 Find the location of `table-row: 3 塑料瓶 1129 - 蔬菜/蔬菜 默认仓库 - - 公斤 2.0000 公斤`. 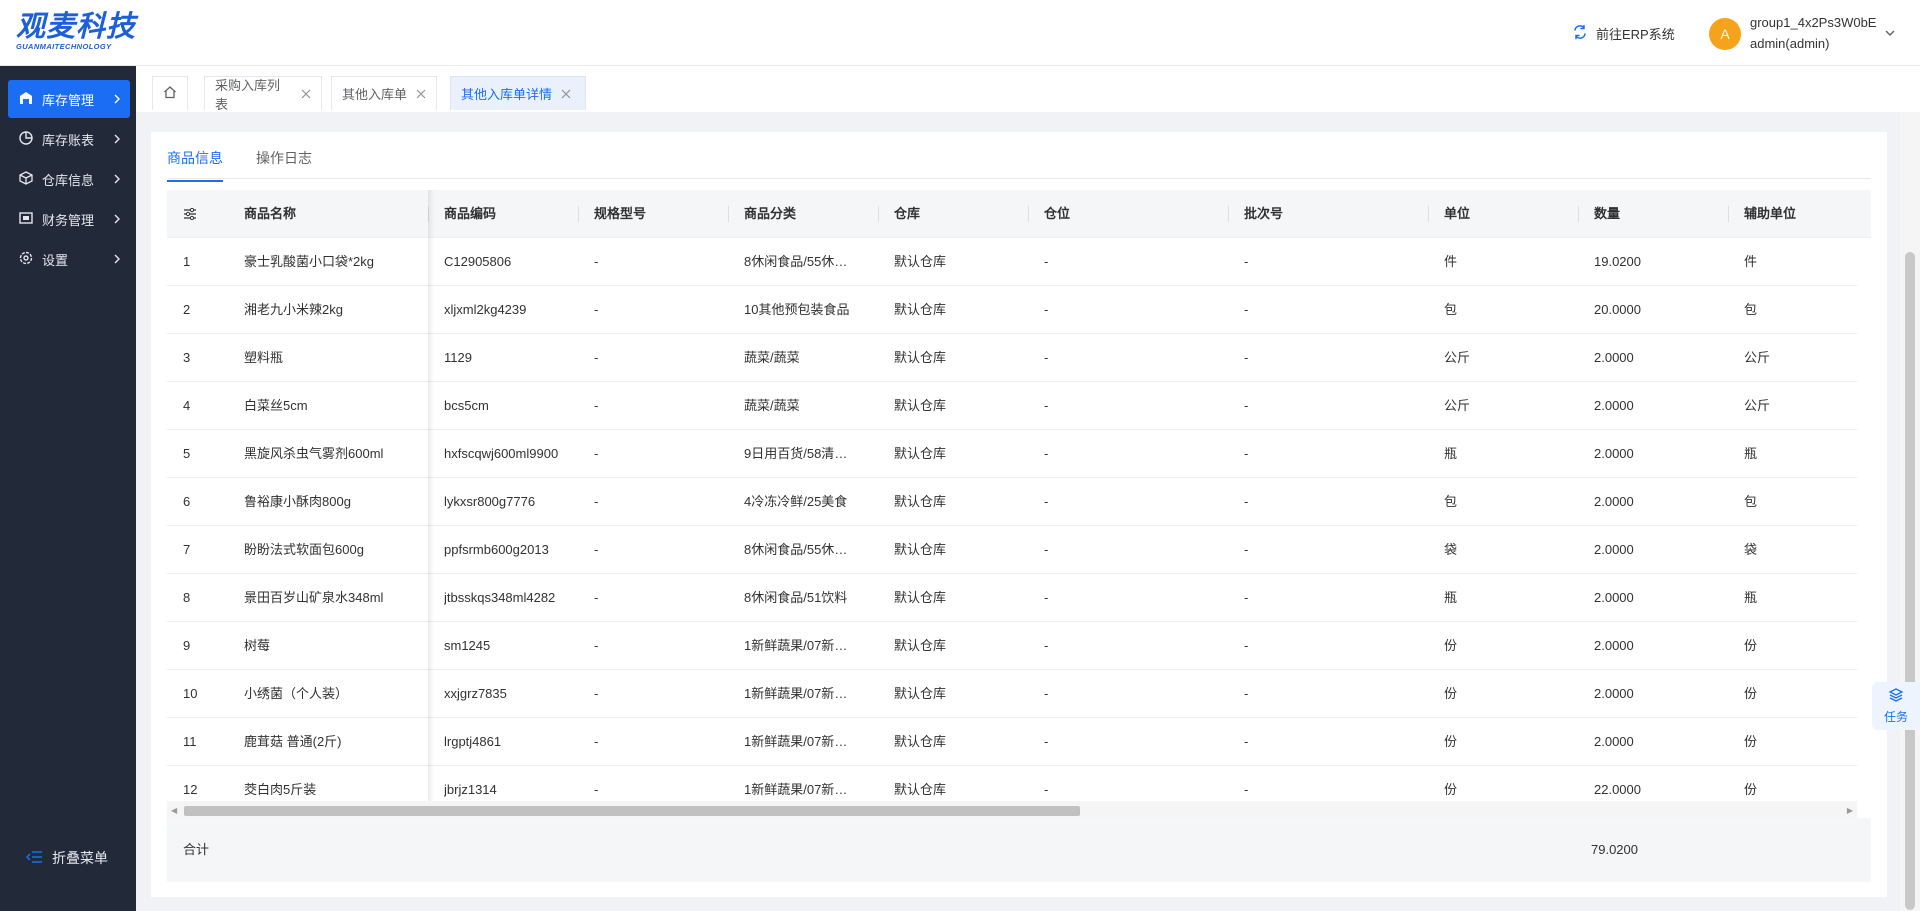

table-row: 3 塑料瓶 1129 - 蔬菜/蔬菜 默认仓库 - - 公斤 2.0000 公斤 is located at coordinates (1012, 358).